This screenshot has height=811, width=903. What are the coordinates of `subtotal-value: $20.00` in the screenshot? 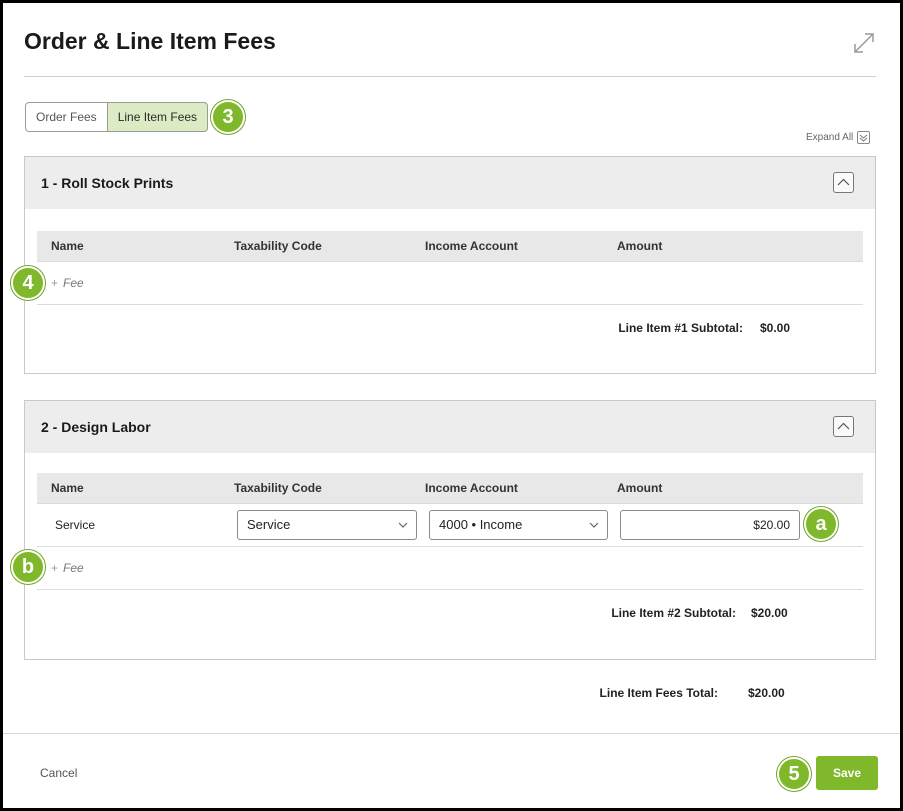 It's located at (769, 613).